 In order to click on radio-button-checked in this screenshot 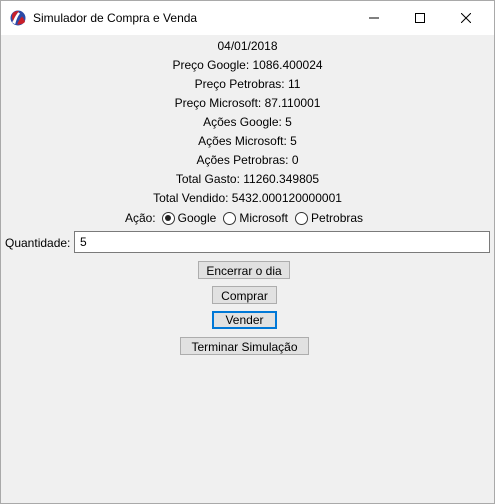, I will do `click(168, 218)`.